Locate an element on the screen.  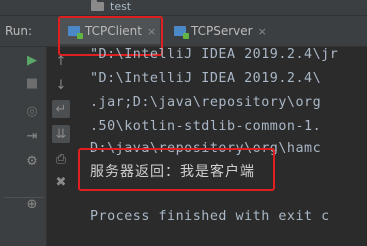
scroll-to-end-icon: ⇊ is located at coordinates (61, 134).